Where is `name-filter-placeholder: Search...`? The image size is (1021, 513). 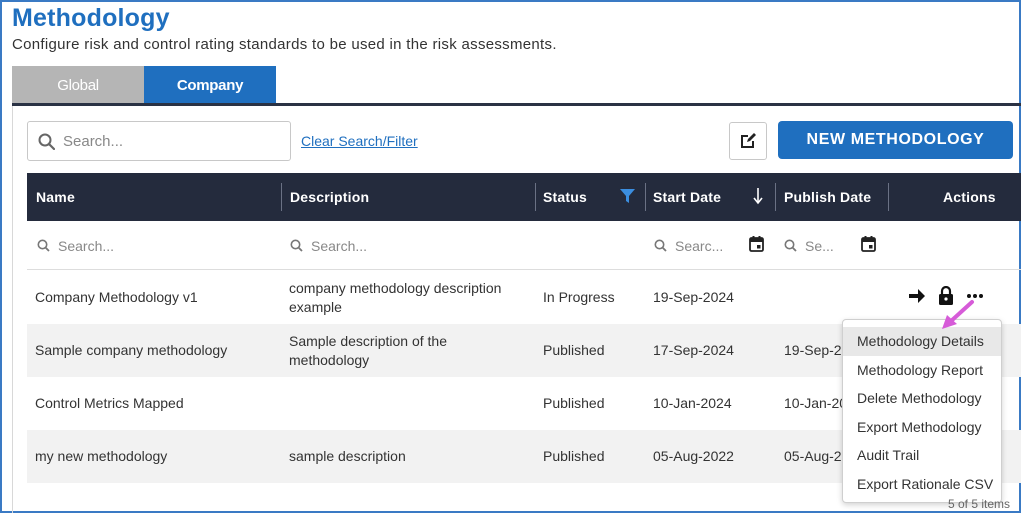
name-filter-placeholder: Search... is located at coordinates (86, 245).